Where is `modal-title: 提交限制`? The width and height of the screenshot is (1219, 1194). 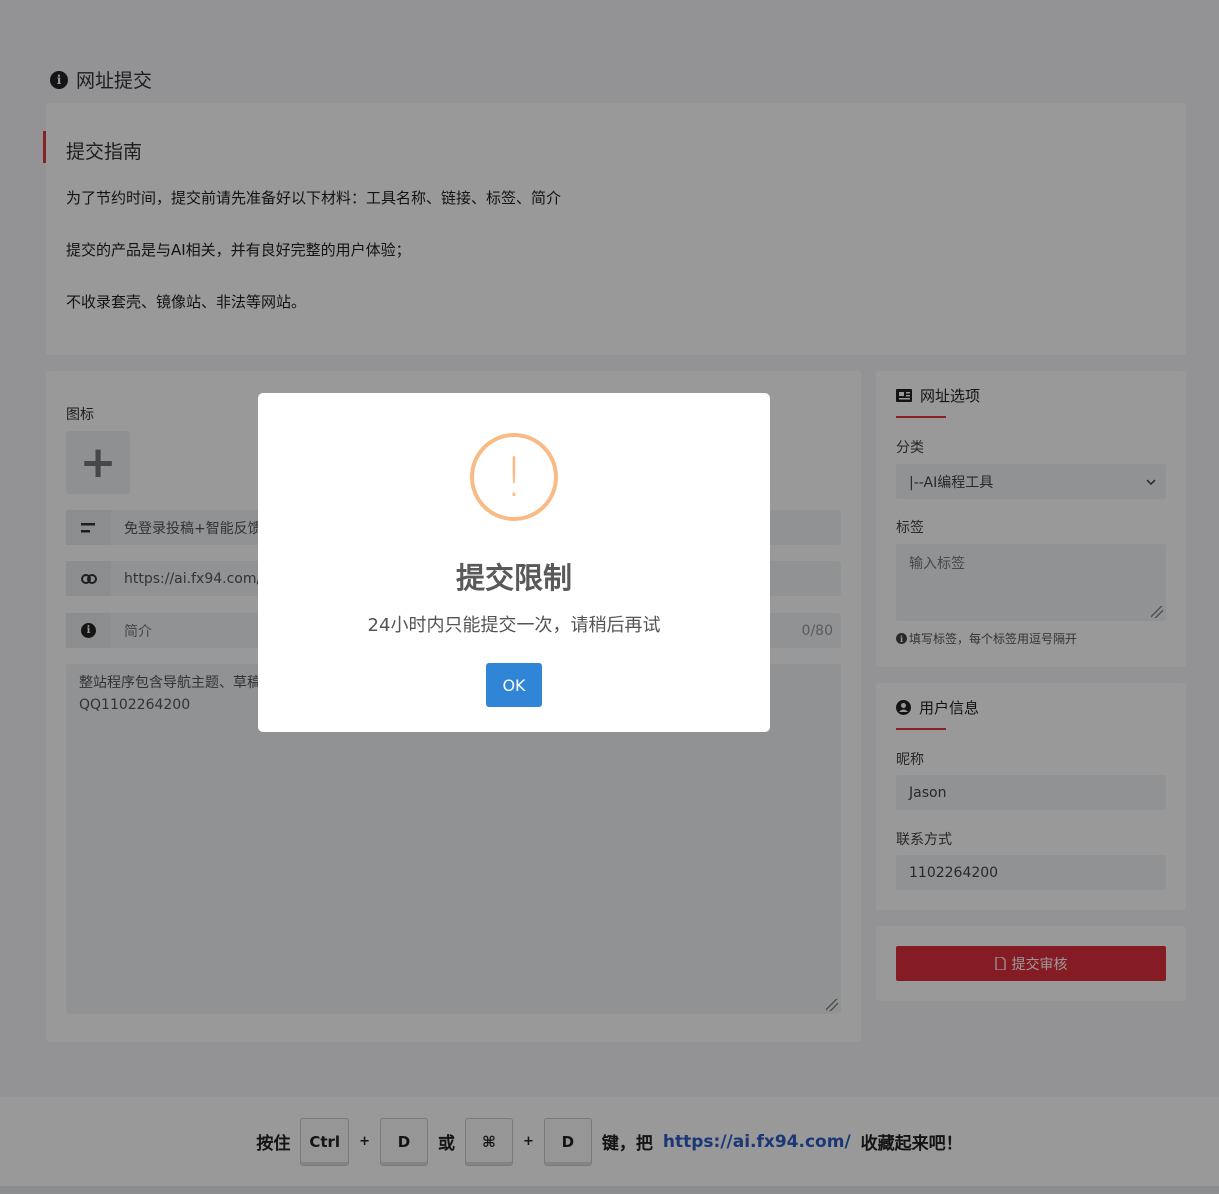
modal-title: 提交限制 is located at coordinates (513, 578).